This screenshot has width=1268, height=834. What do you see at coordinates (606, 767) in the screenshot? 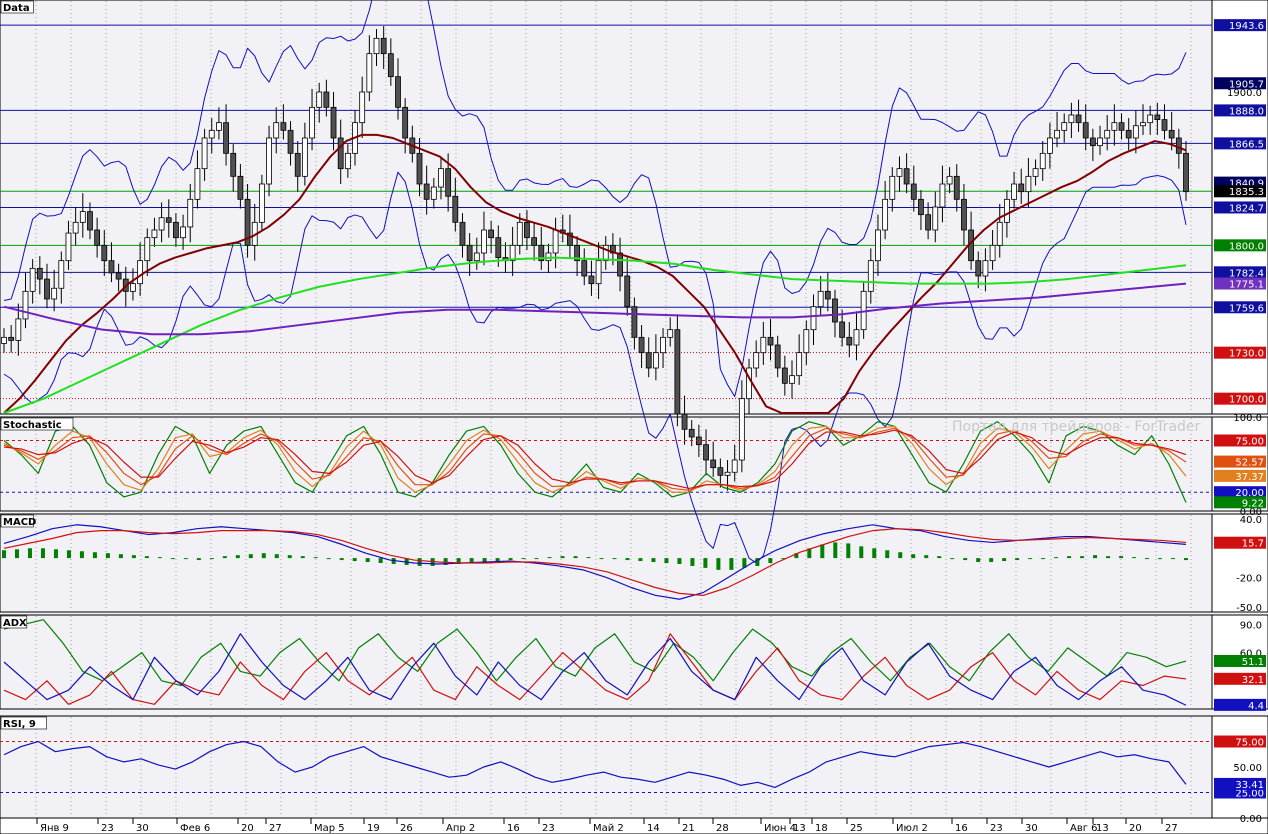
I see `panel-4-frame` at bounding box center [606, 767].